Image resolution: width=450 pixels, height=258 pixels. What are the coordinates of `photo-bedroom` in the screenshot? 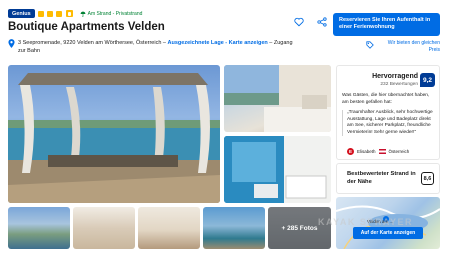 It's located at (277, 98).